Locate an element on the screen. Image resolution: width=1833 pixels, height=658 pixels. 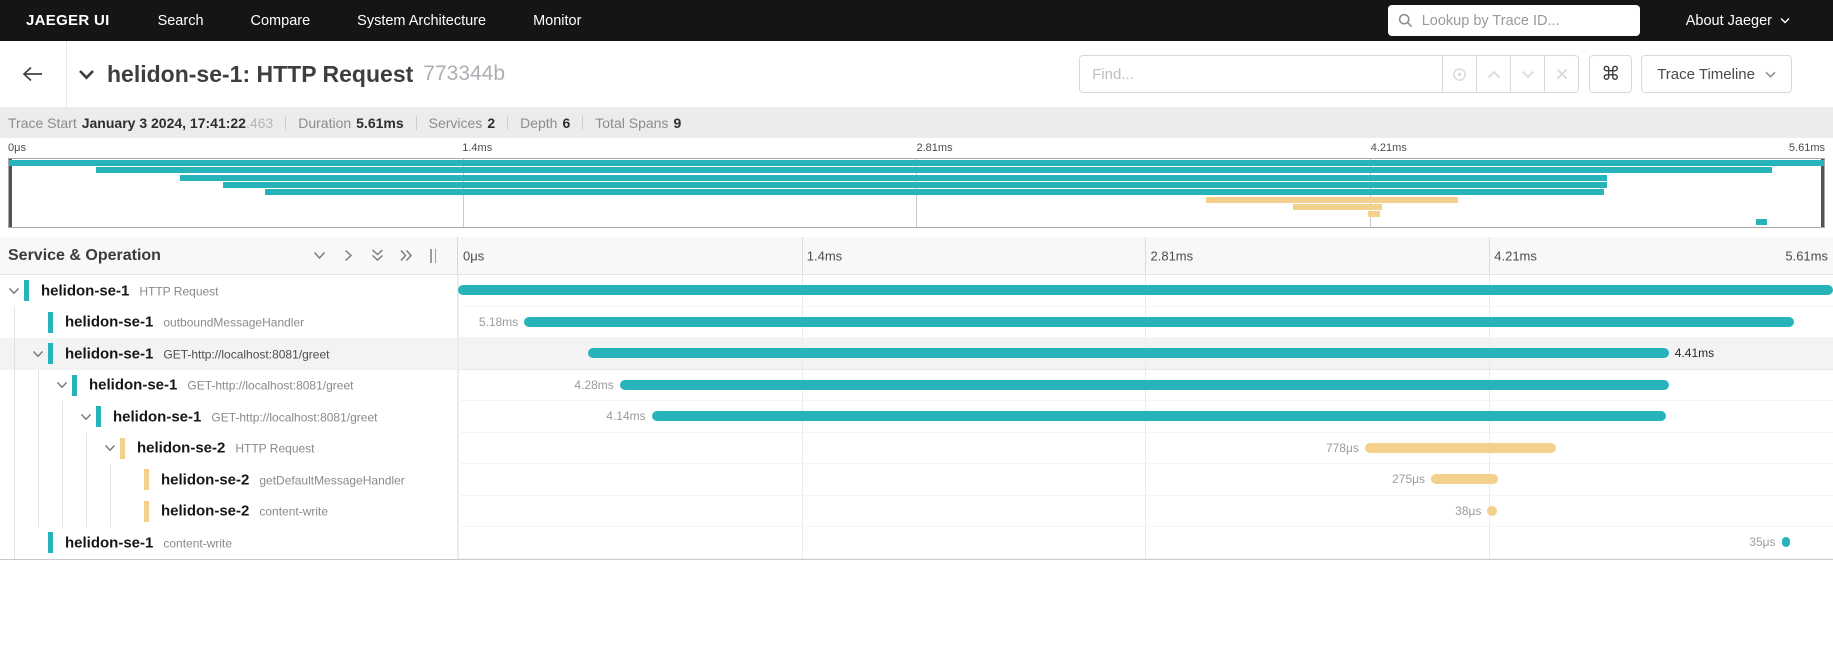
next-match-button is located at coordinates (1528, 74).